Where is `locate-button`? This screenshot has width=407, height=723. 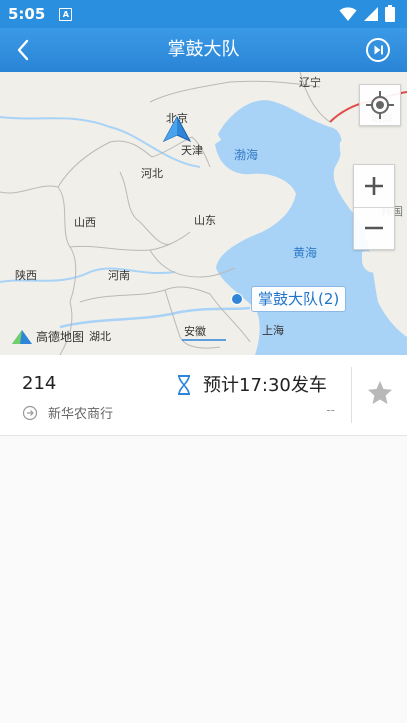
locate-button is located at coordinates (380, 105).